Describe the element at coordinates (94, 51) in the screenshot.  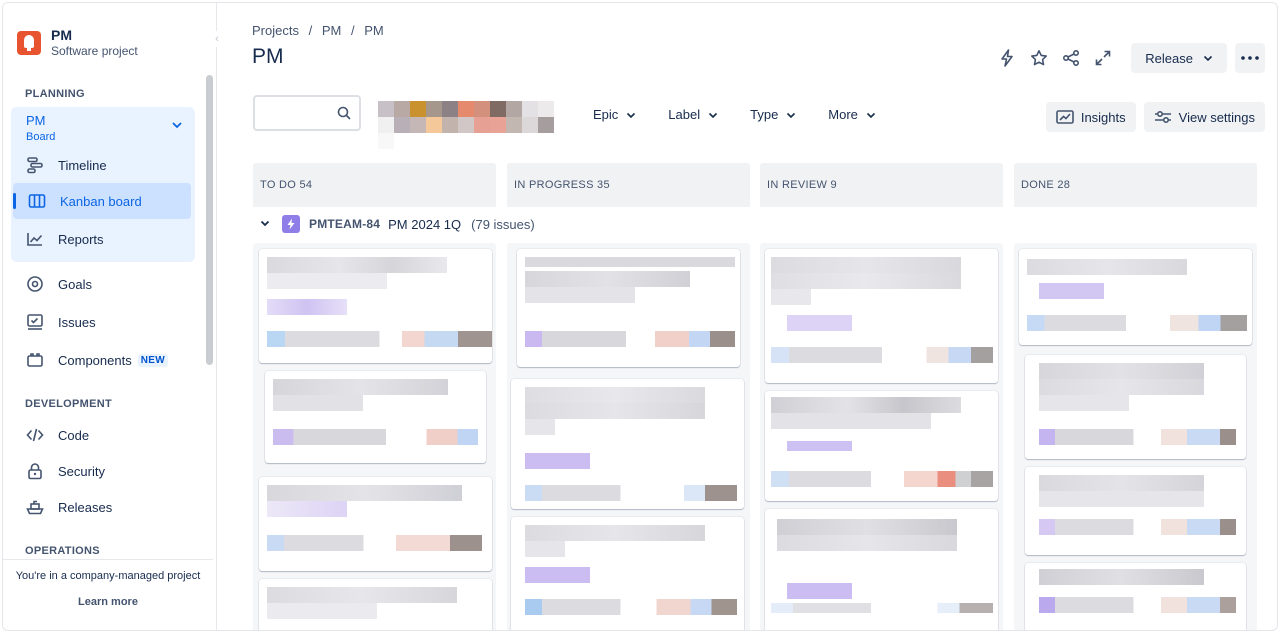
I see `project-type: Software project` at that location.